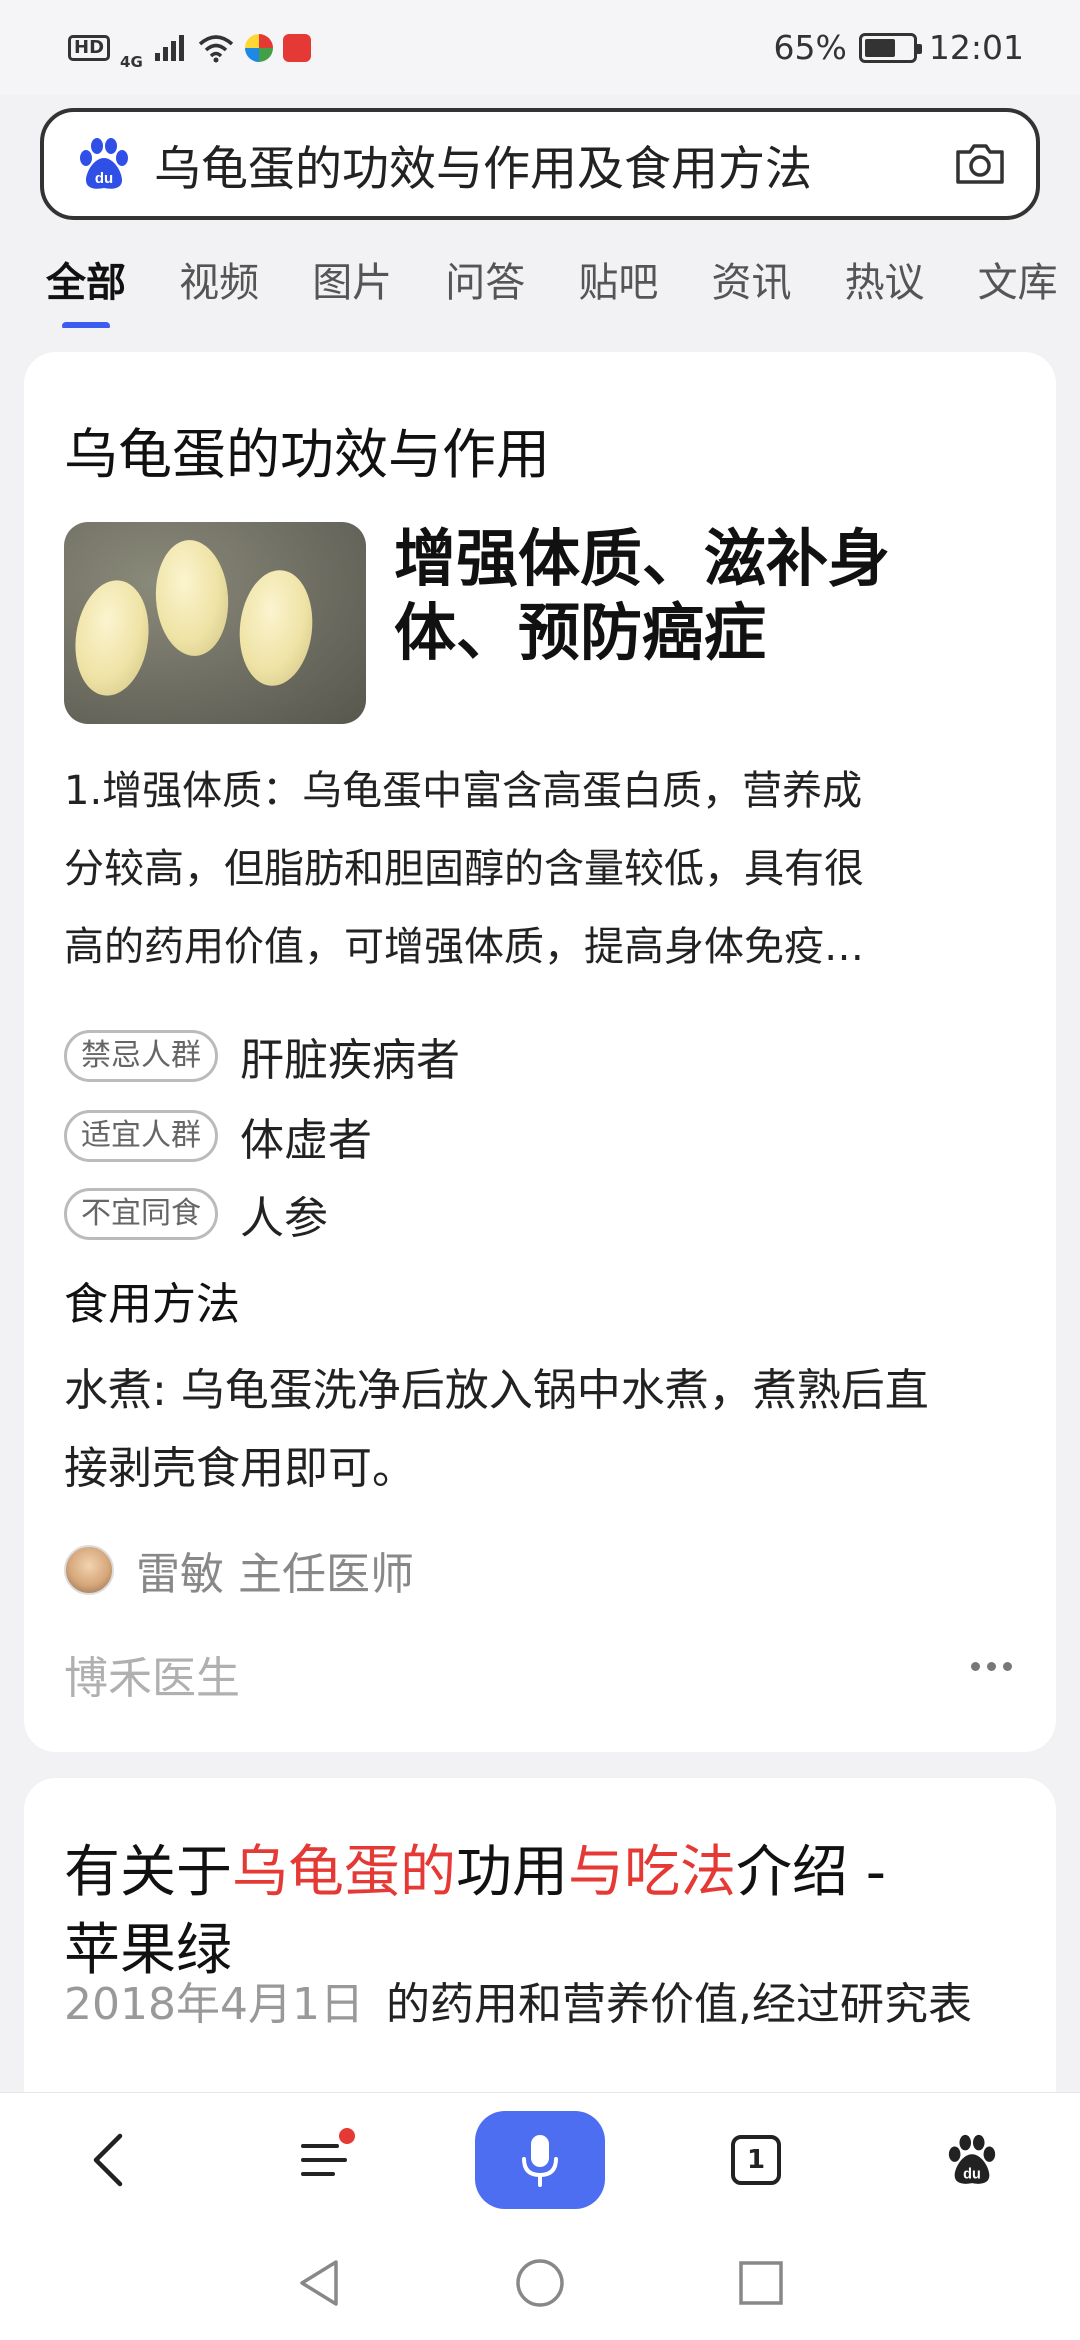 This screenshot has height=2340, width=1080. What do you see at coordinates (552, 164) in the screenshot?
I see `search-input: 乌龟蛋的功效与作用及食用方法` at bounding box center [552, 164].